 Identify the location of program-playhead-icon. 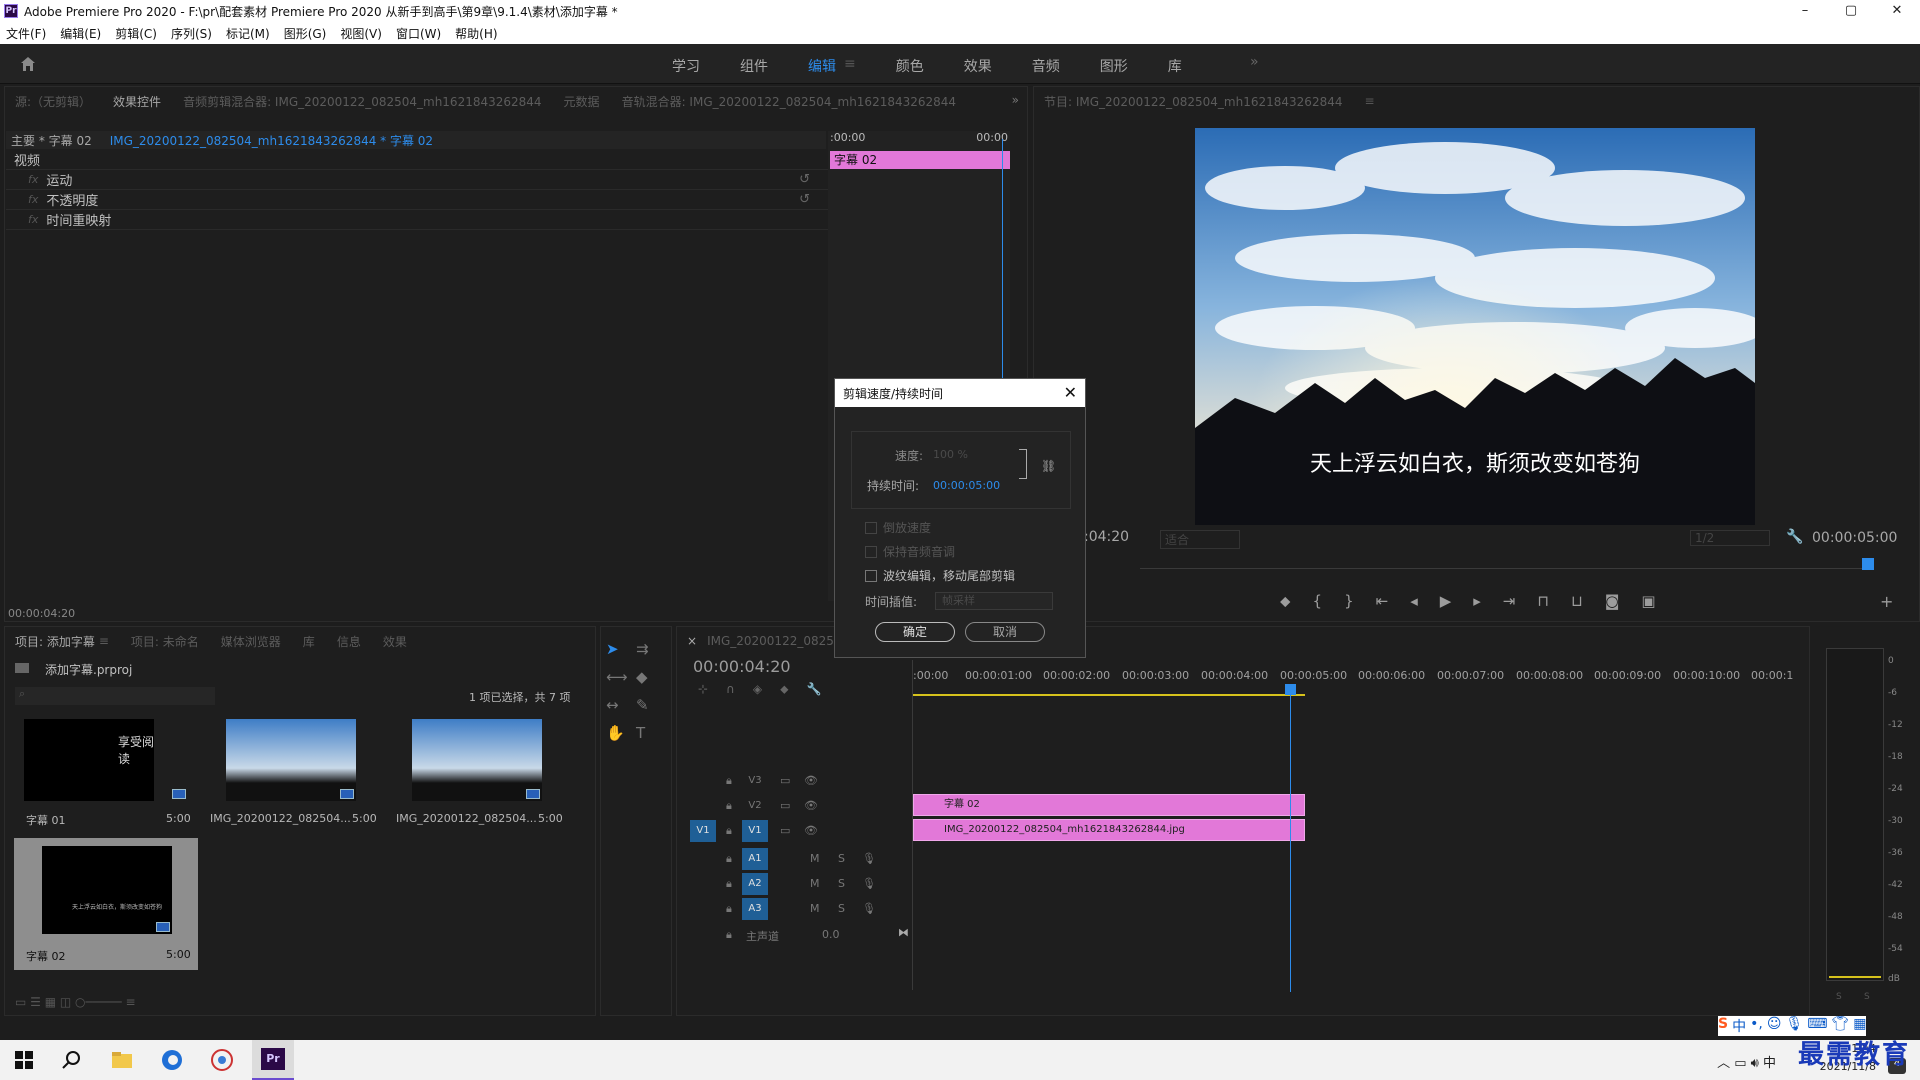
(1868, 564).